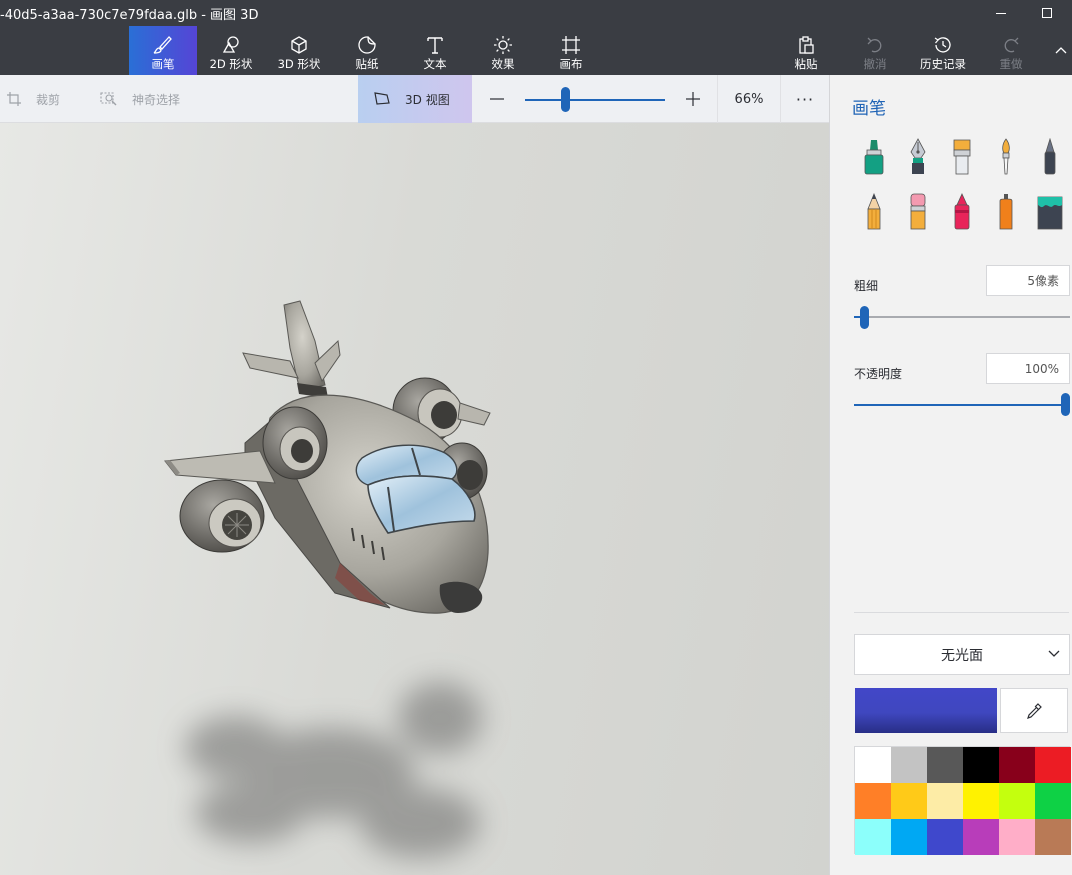 This screenshot has height=875, width=1072. I want to click on brushes-tab: 画笔, so click(163, 50).